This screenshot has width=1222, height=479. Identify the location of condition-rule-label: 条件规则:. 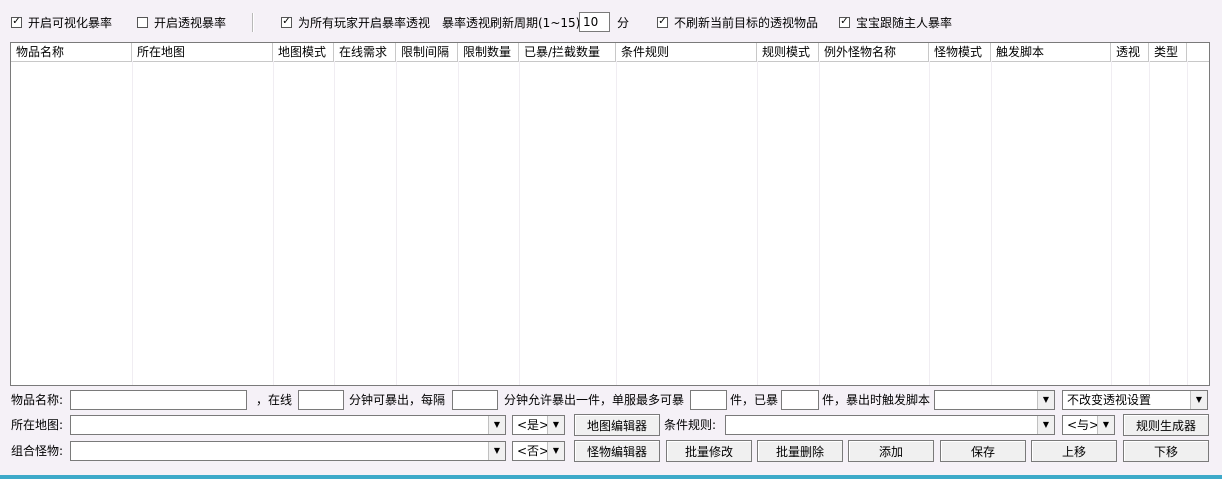
(690, 425).